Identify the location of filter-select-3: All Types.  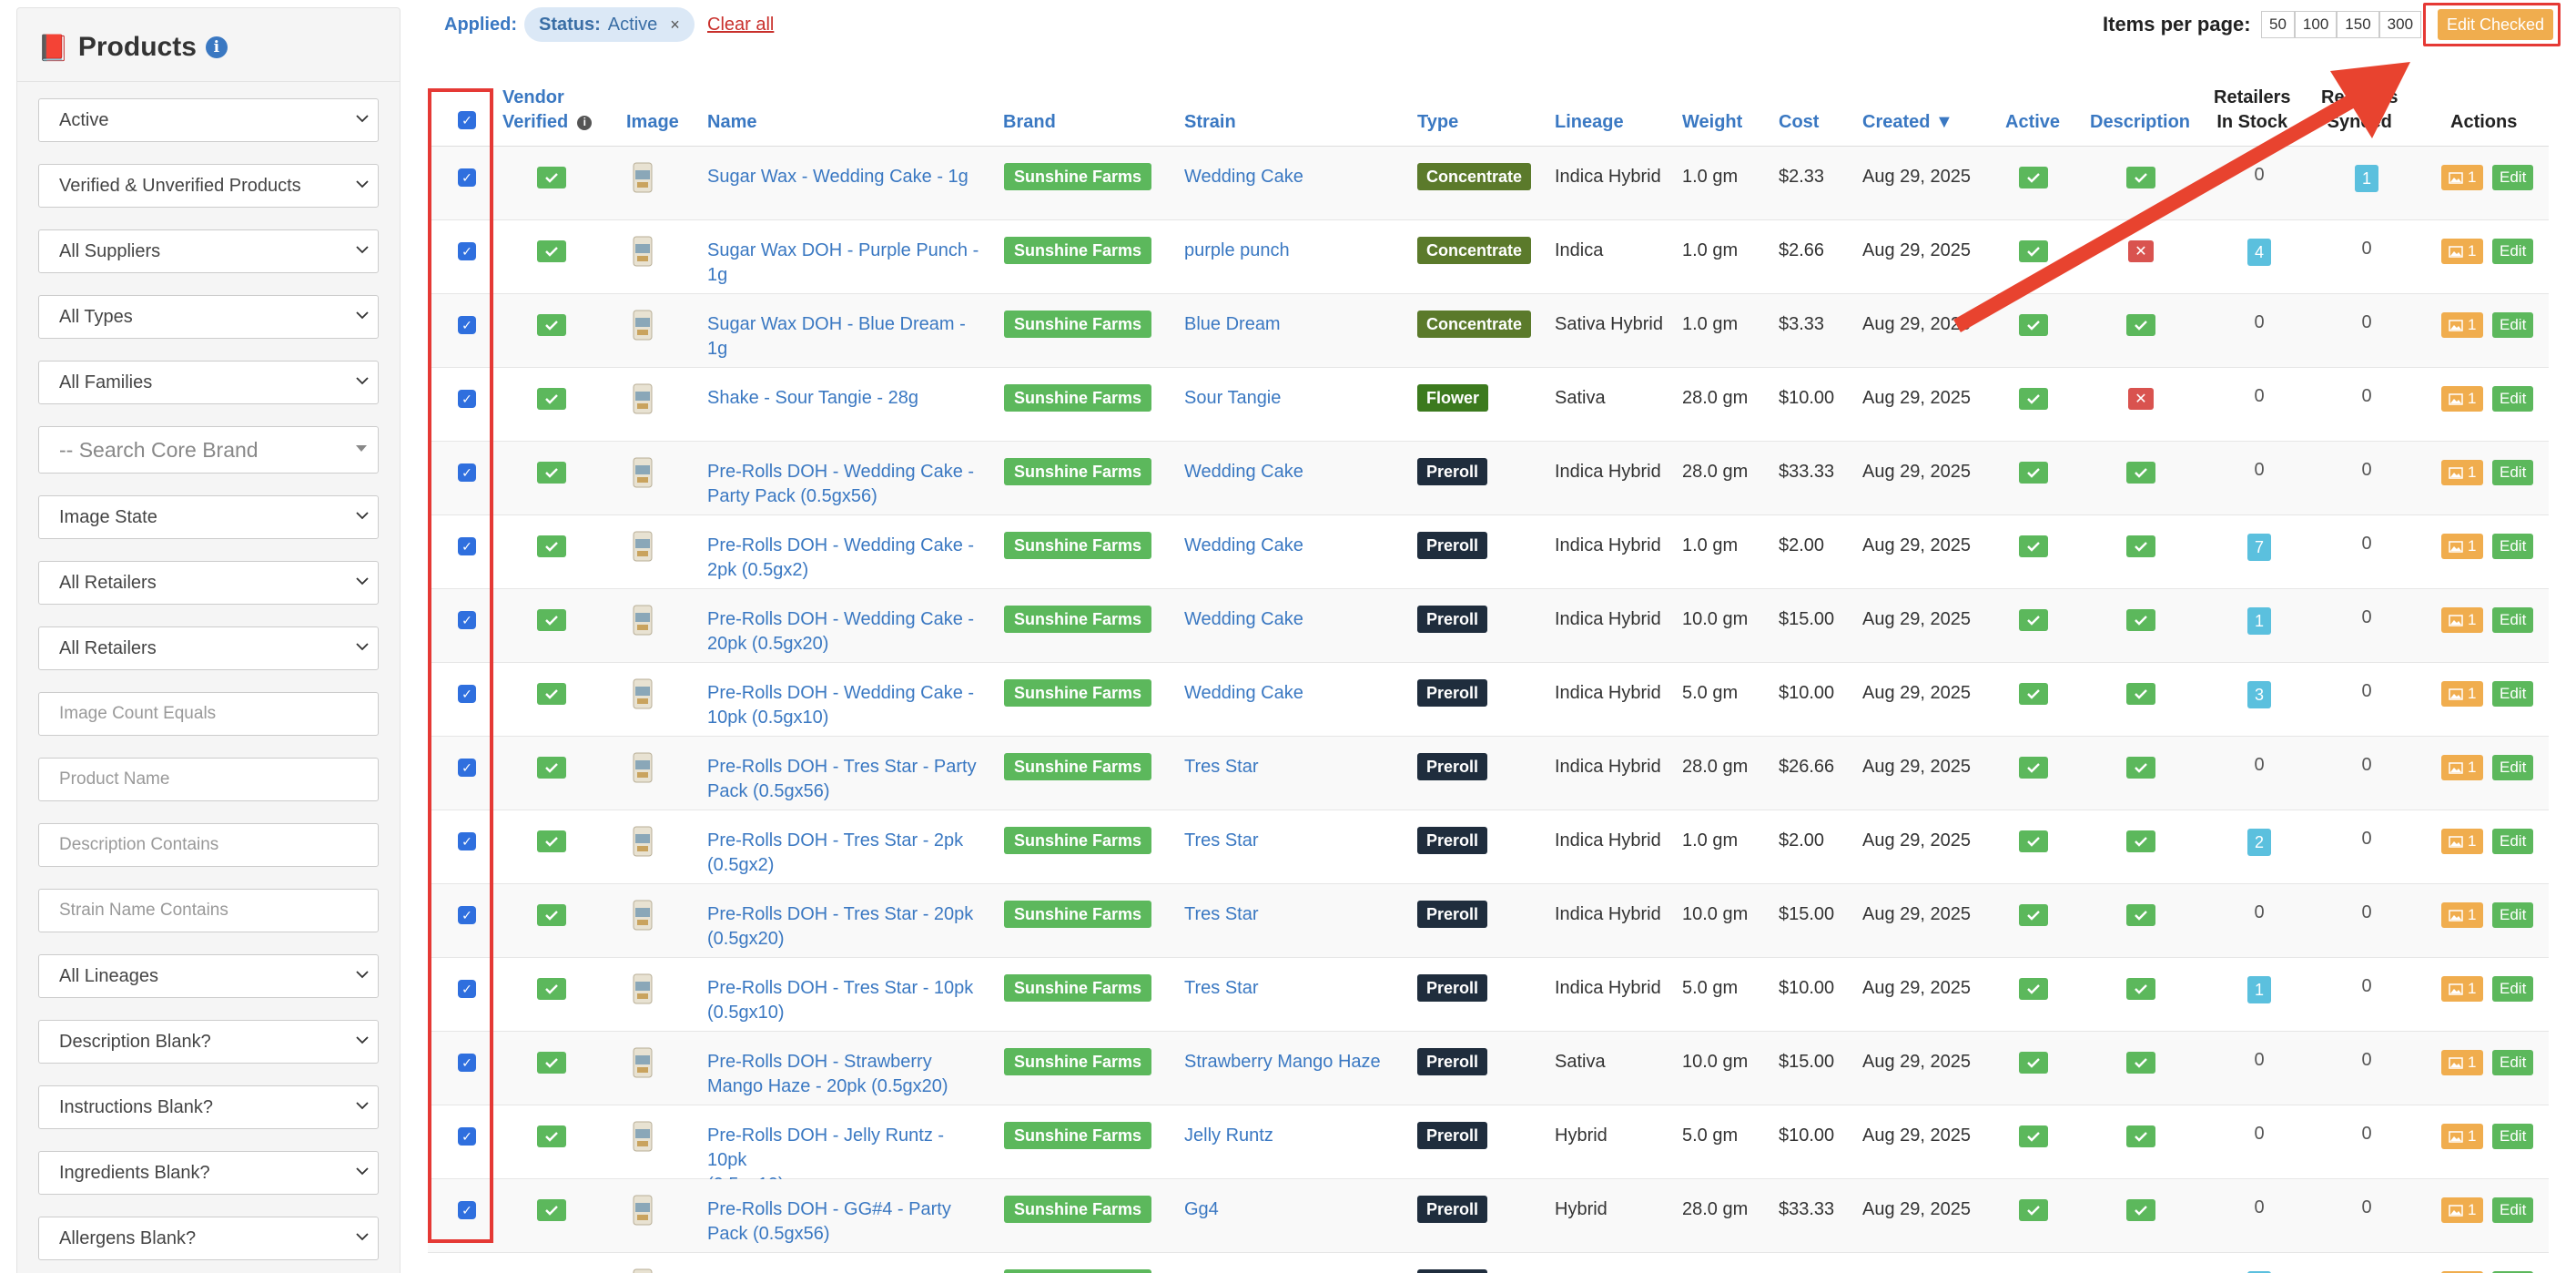
(208, 317).